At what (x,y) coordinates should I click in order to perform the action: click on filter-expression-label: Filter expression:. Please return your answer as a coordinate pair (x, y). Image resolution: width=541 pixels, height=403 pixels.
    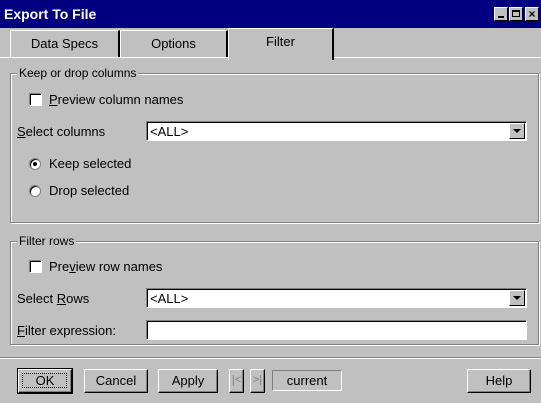
    Looking at the image, I should click on (66, 330).